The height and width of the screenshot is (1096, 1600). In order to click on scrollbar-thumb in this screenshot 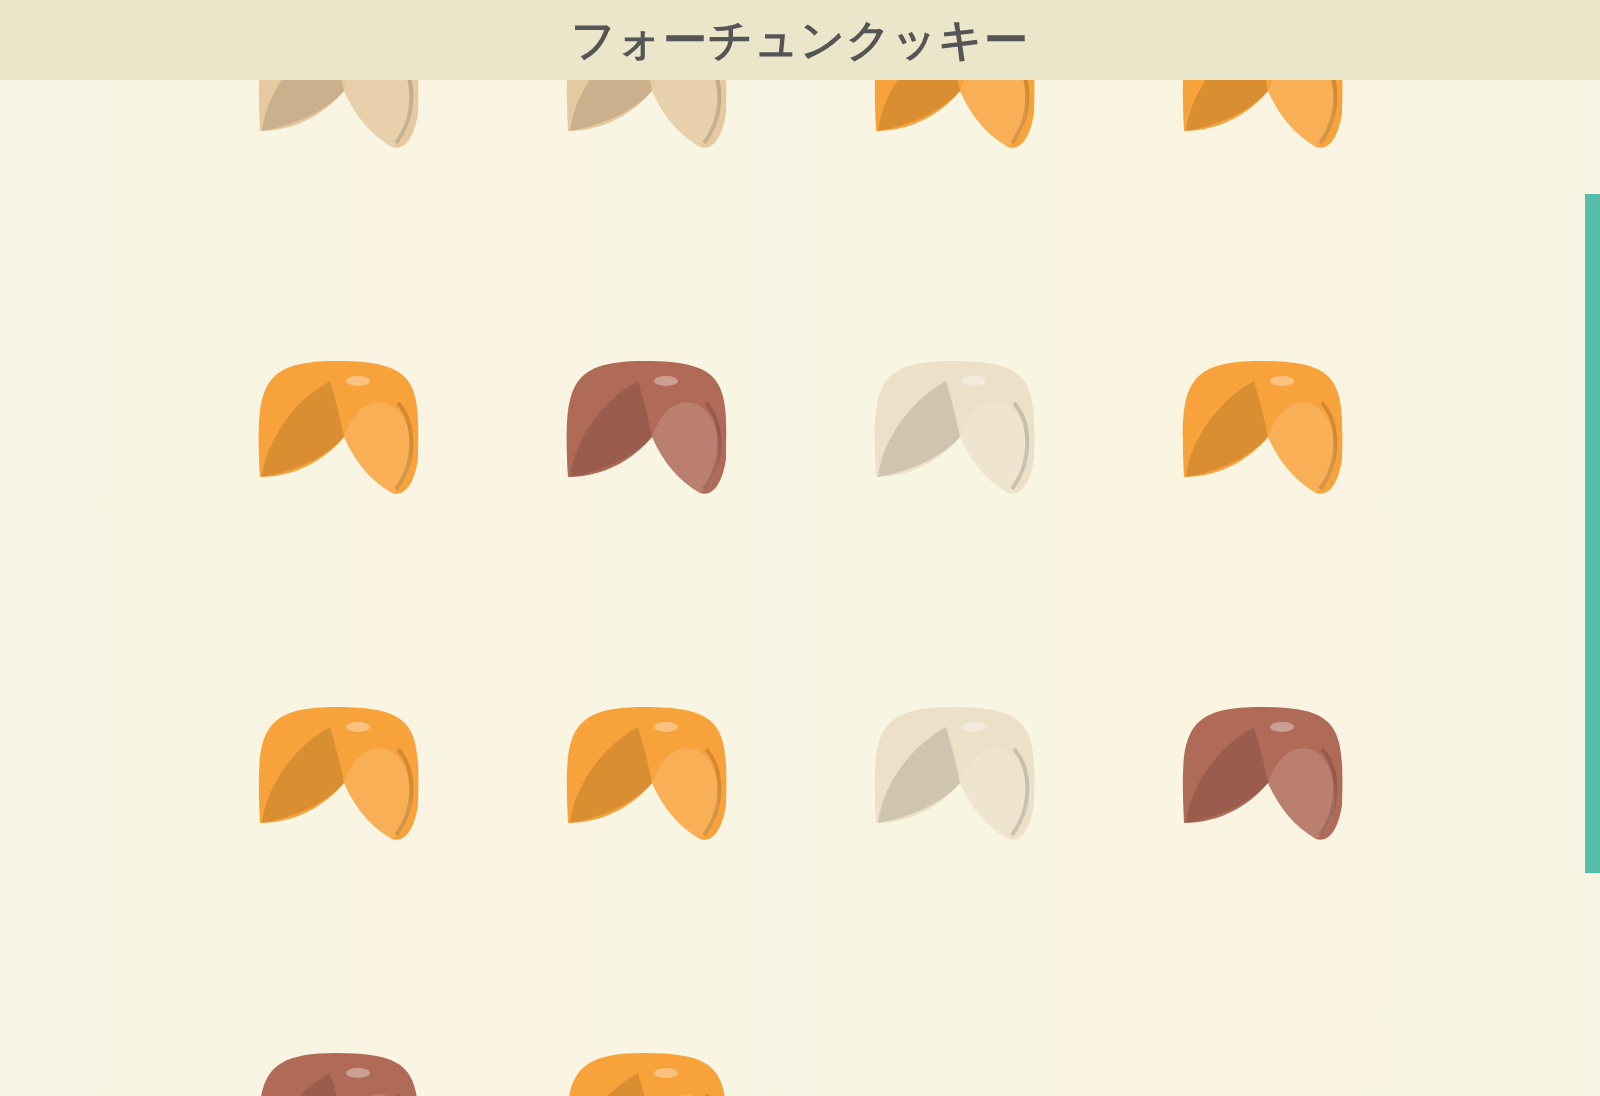, I will do `click(1592, 533)`.